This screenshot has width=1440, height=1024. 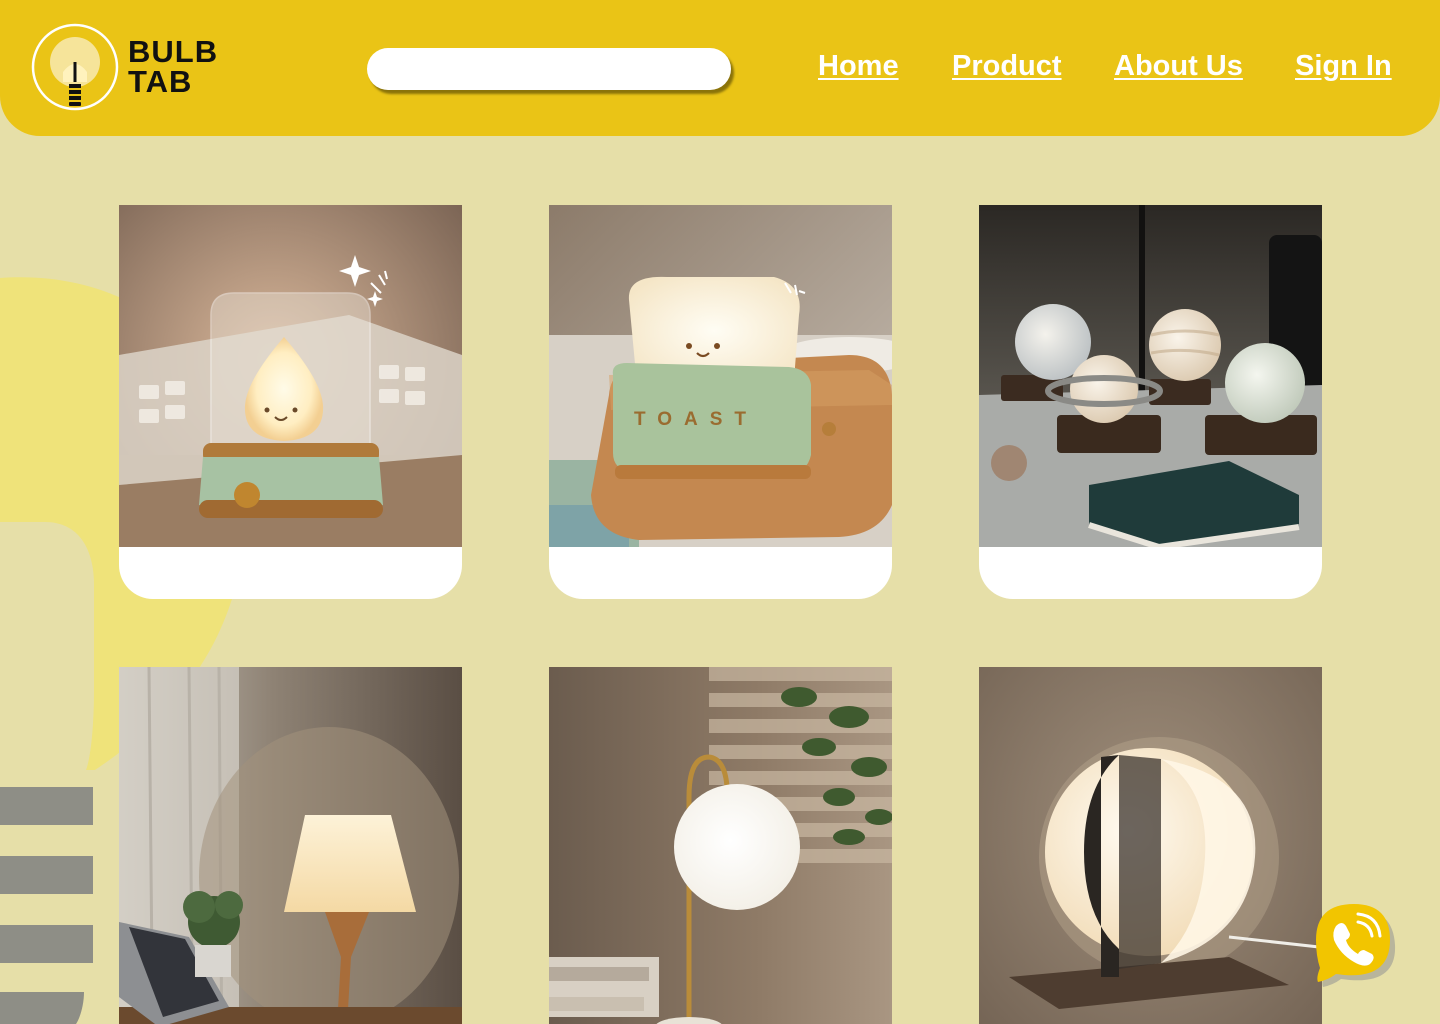 I want to click on brand-logo: BULB TAB, so click(x=124, y=67).